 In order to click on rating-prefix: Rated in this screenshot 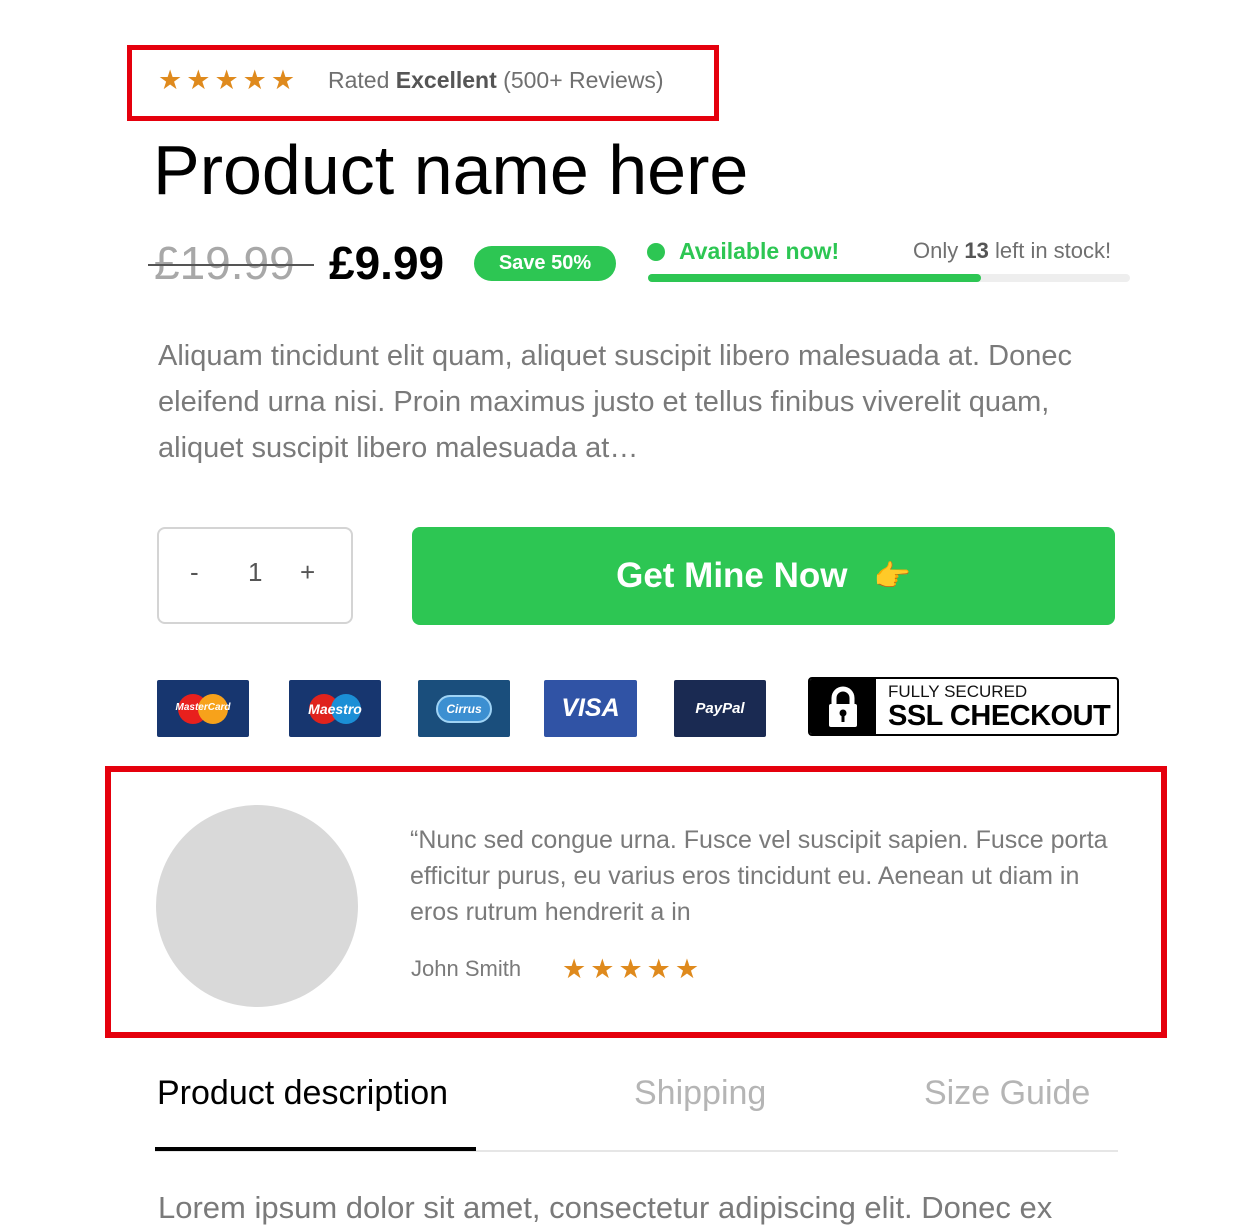, I will do `click(359, 80)`.